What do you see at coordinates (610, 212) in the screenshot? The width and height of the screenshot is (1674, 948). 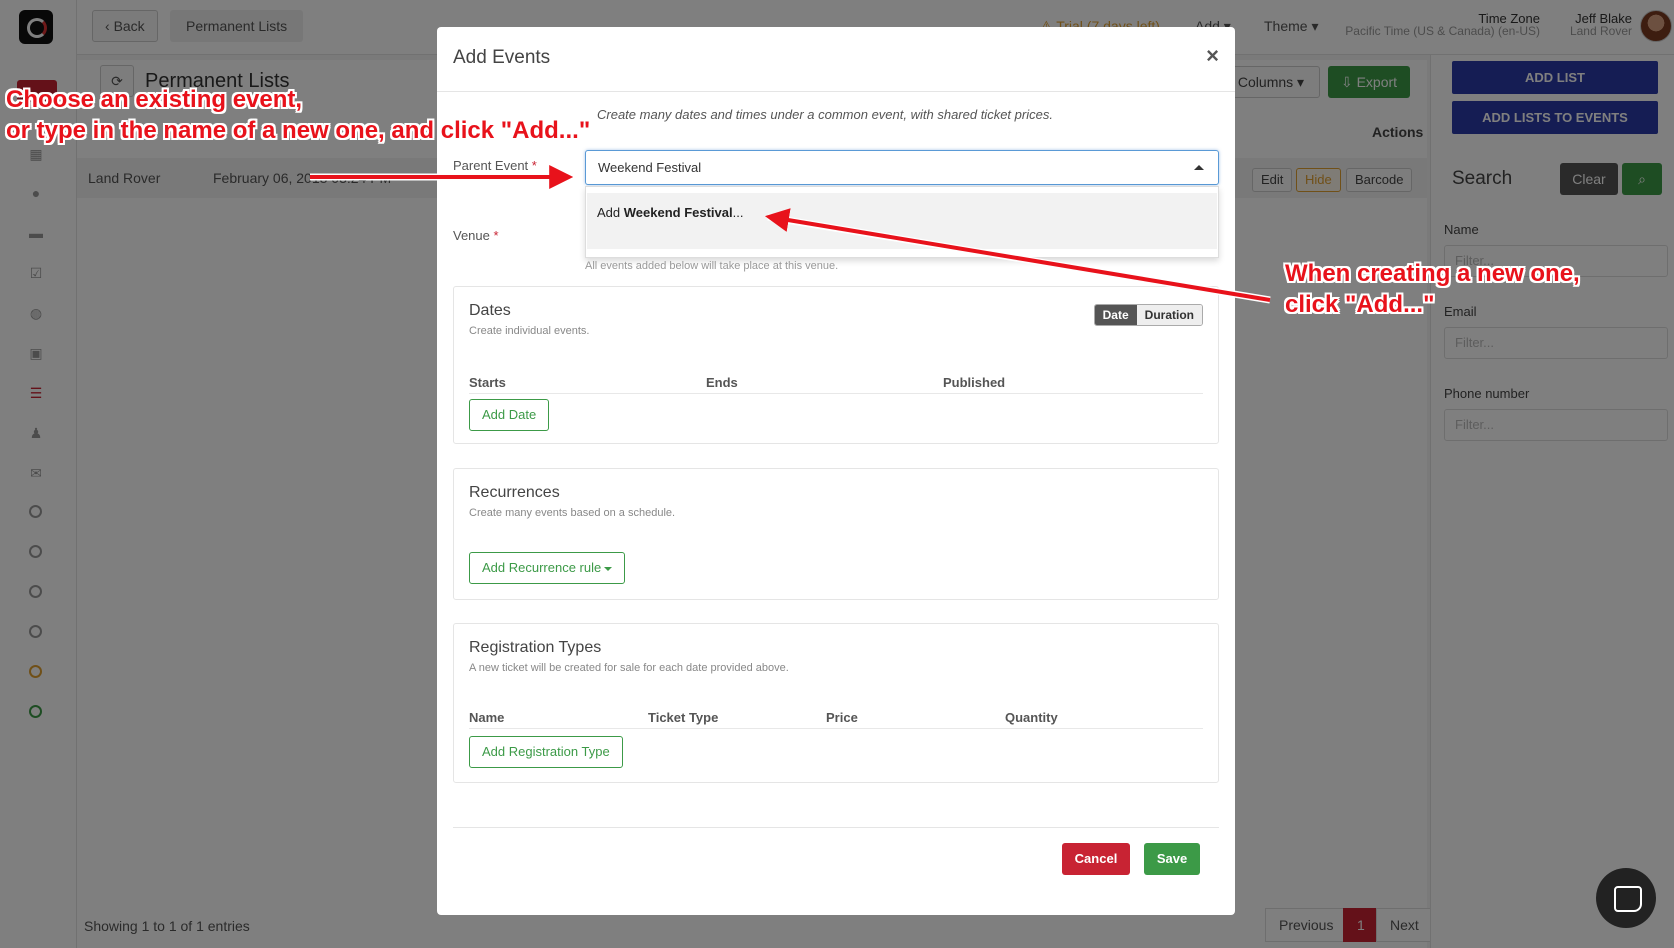 I see `option-prefix: Add` at bounding box center [610, 212].